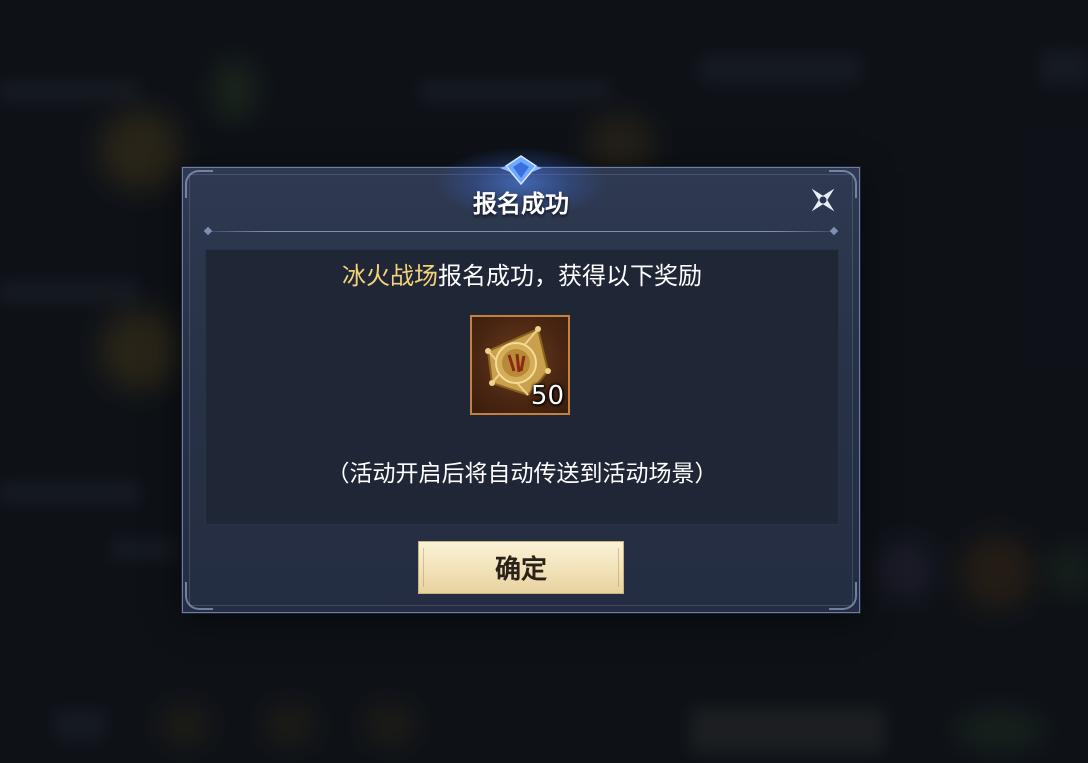 The height and width of the screenshot is (763, 1088). What do you see at coordinates (390, 276) in the screenshot?
I see `event-name: 冰火战场` at bounding box center [390, 276].